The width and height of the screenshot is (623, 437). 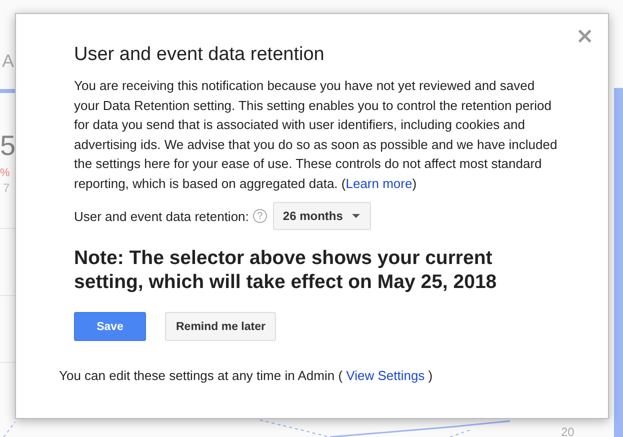 I want to click on metric-note: 7, so click(x=6, y=188).